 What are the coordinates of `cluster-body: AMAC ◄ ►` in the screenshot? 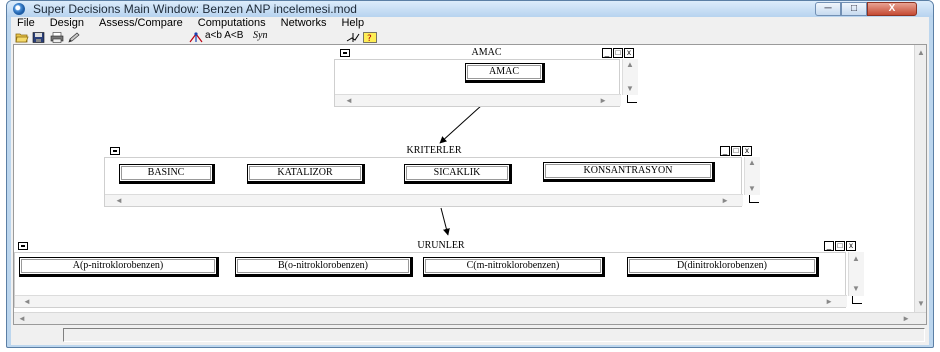 It's located at (477, 83).